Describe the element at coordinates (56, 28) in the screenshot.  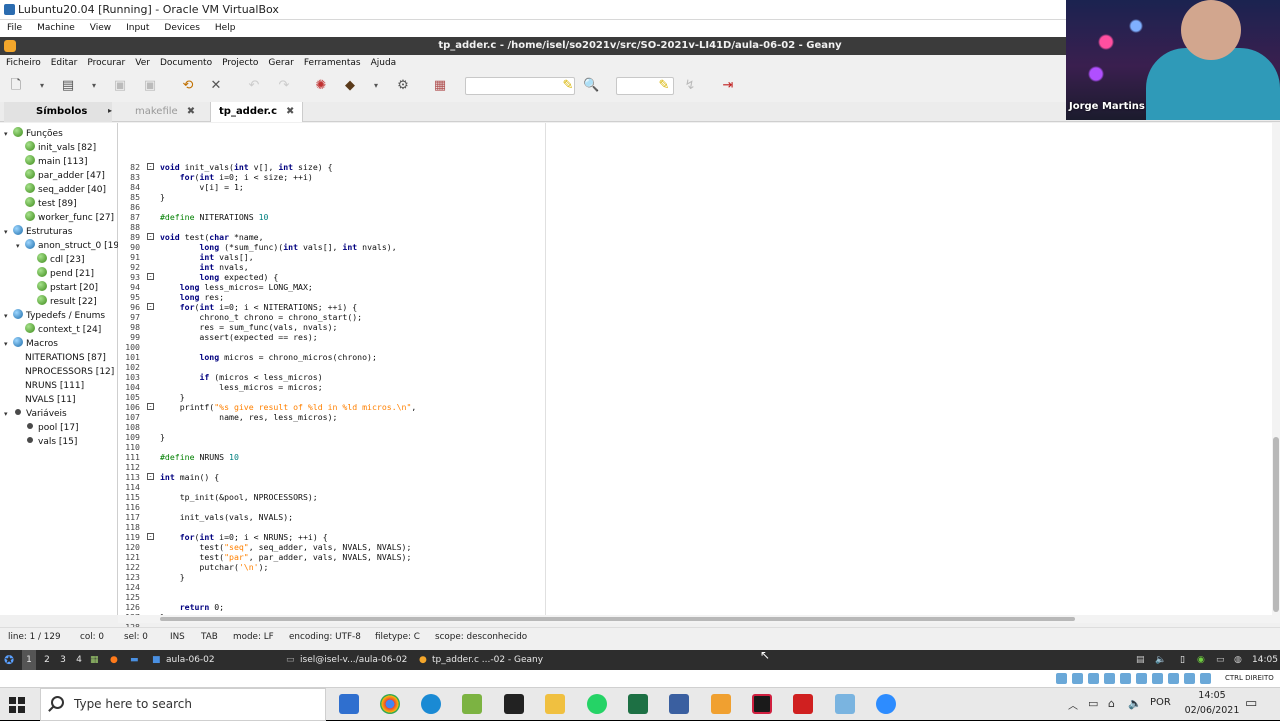
I see `vbox-menu-machine: Machine` at that location.